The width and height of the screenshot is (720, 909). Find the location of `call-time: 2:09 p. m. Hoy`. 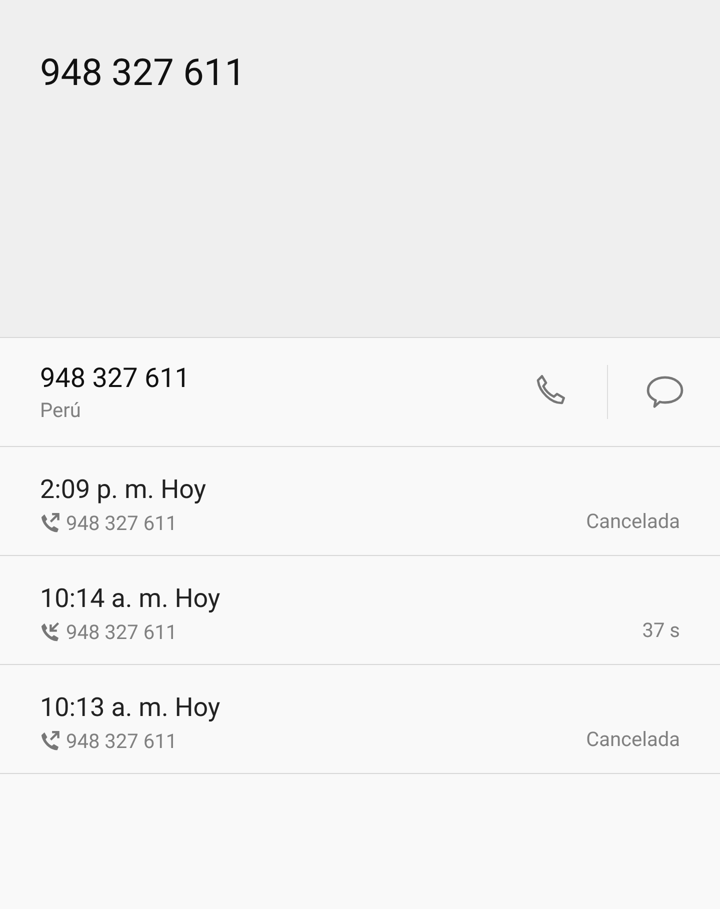

call-time: 2:09 p. m. Hoy is located at coordinates (123, 490).